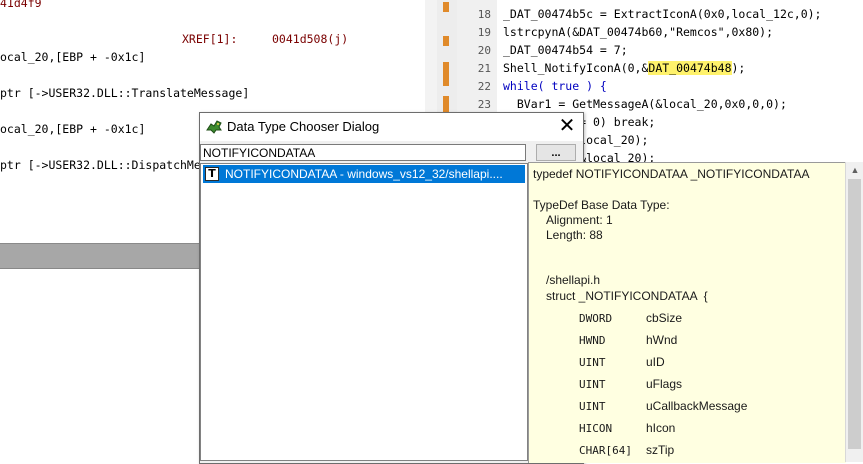 The image size is (863, 464). I want to click on listing-line: ptr [->USER32.DLL::DispatchMe, so click(100, 165).